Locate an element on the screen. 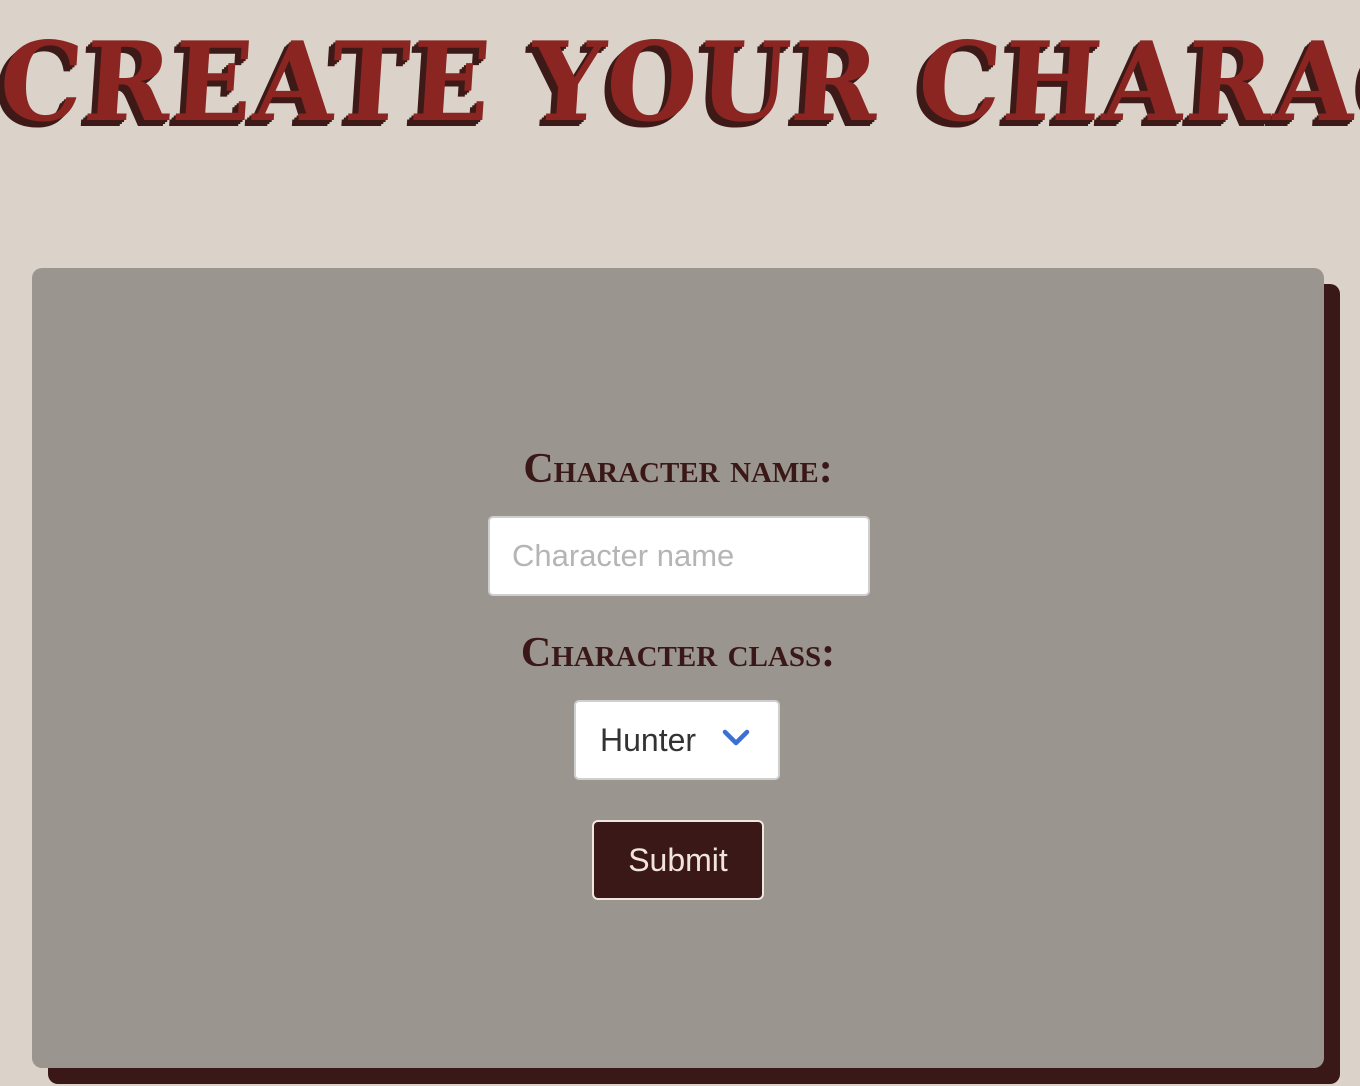 This screenshot has height=1086, width=1360. character-class-label: Character class: is located at coordinates (678, 653).